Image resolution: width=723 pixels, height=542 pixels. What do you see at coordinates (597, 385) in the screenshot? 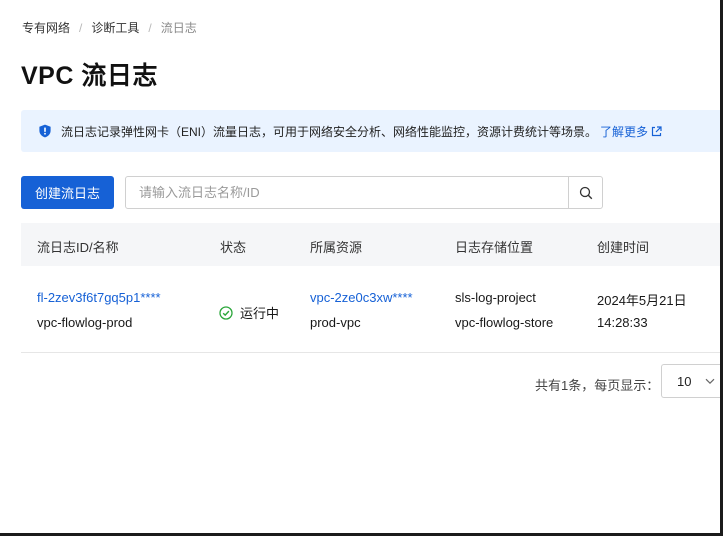
I see `pagination-summary: 共有1条，每页显示：` at bounding box center [597, 385].